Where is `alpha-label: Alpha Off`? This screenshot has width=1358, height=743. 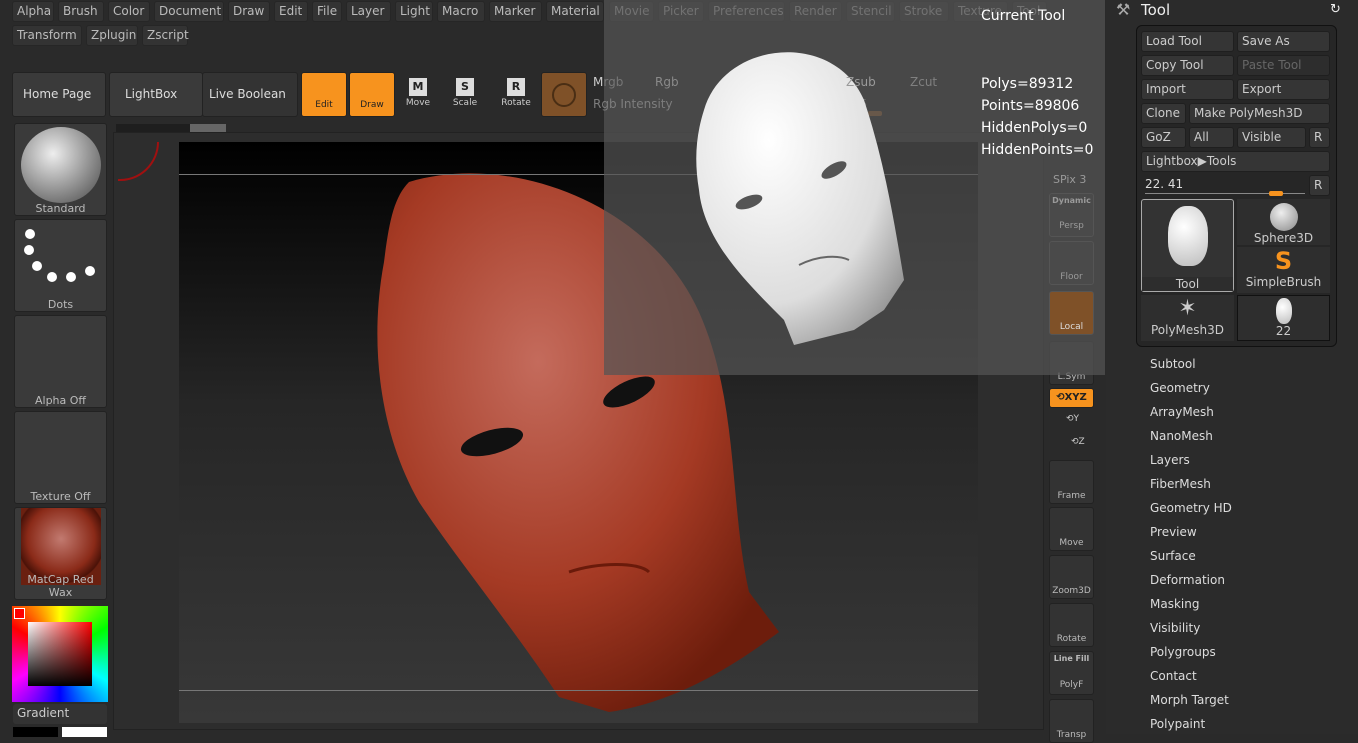 alpha-label: Alpha Off is located at coordinates (60, 400).